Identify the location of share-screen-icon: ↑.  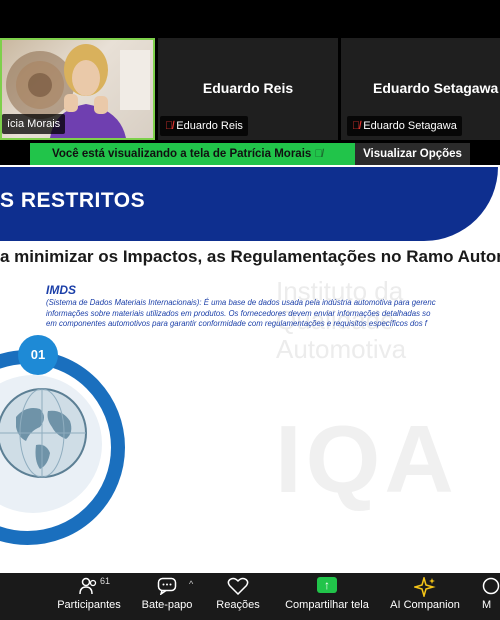
(327, 586).